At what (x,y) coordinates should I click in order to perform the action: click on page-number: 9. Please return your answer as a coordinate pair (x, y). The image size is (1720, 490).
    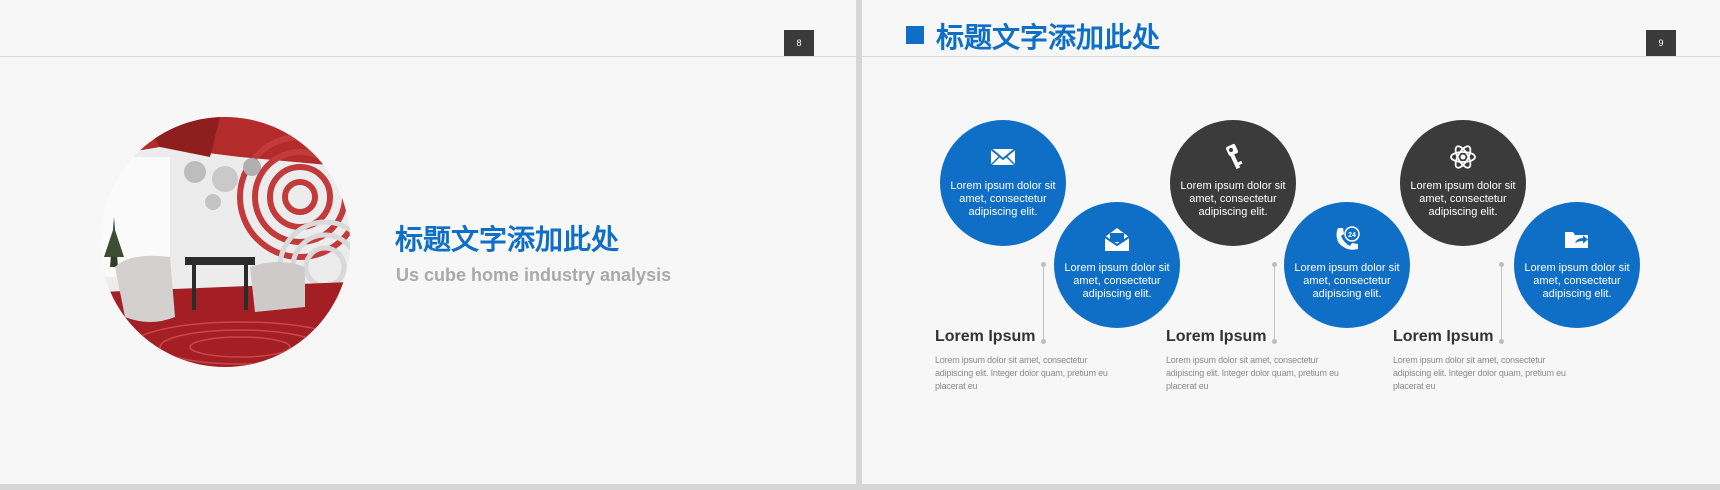
    Looking at the image, I should click on (1661, 43).